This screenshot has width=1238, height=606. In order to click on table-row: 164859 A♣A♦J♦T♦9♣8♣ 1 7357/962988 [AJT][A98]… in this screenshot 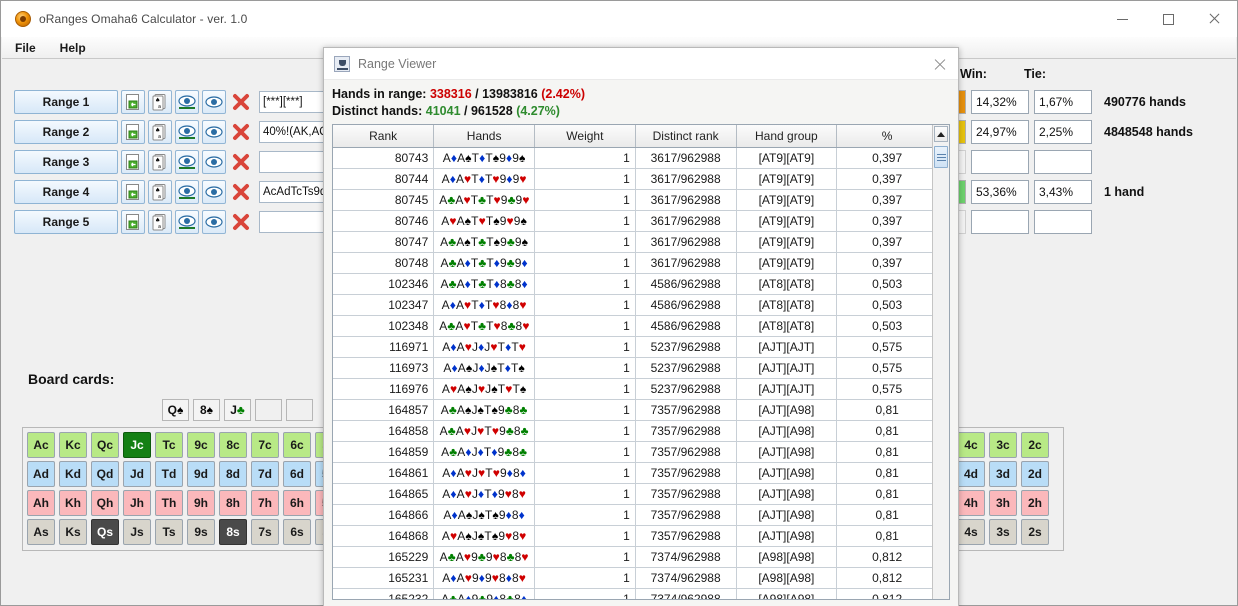, I will do `click(635, 452)`.